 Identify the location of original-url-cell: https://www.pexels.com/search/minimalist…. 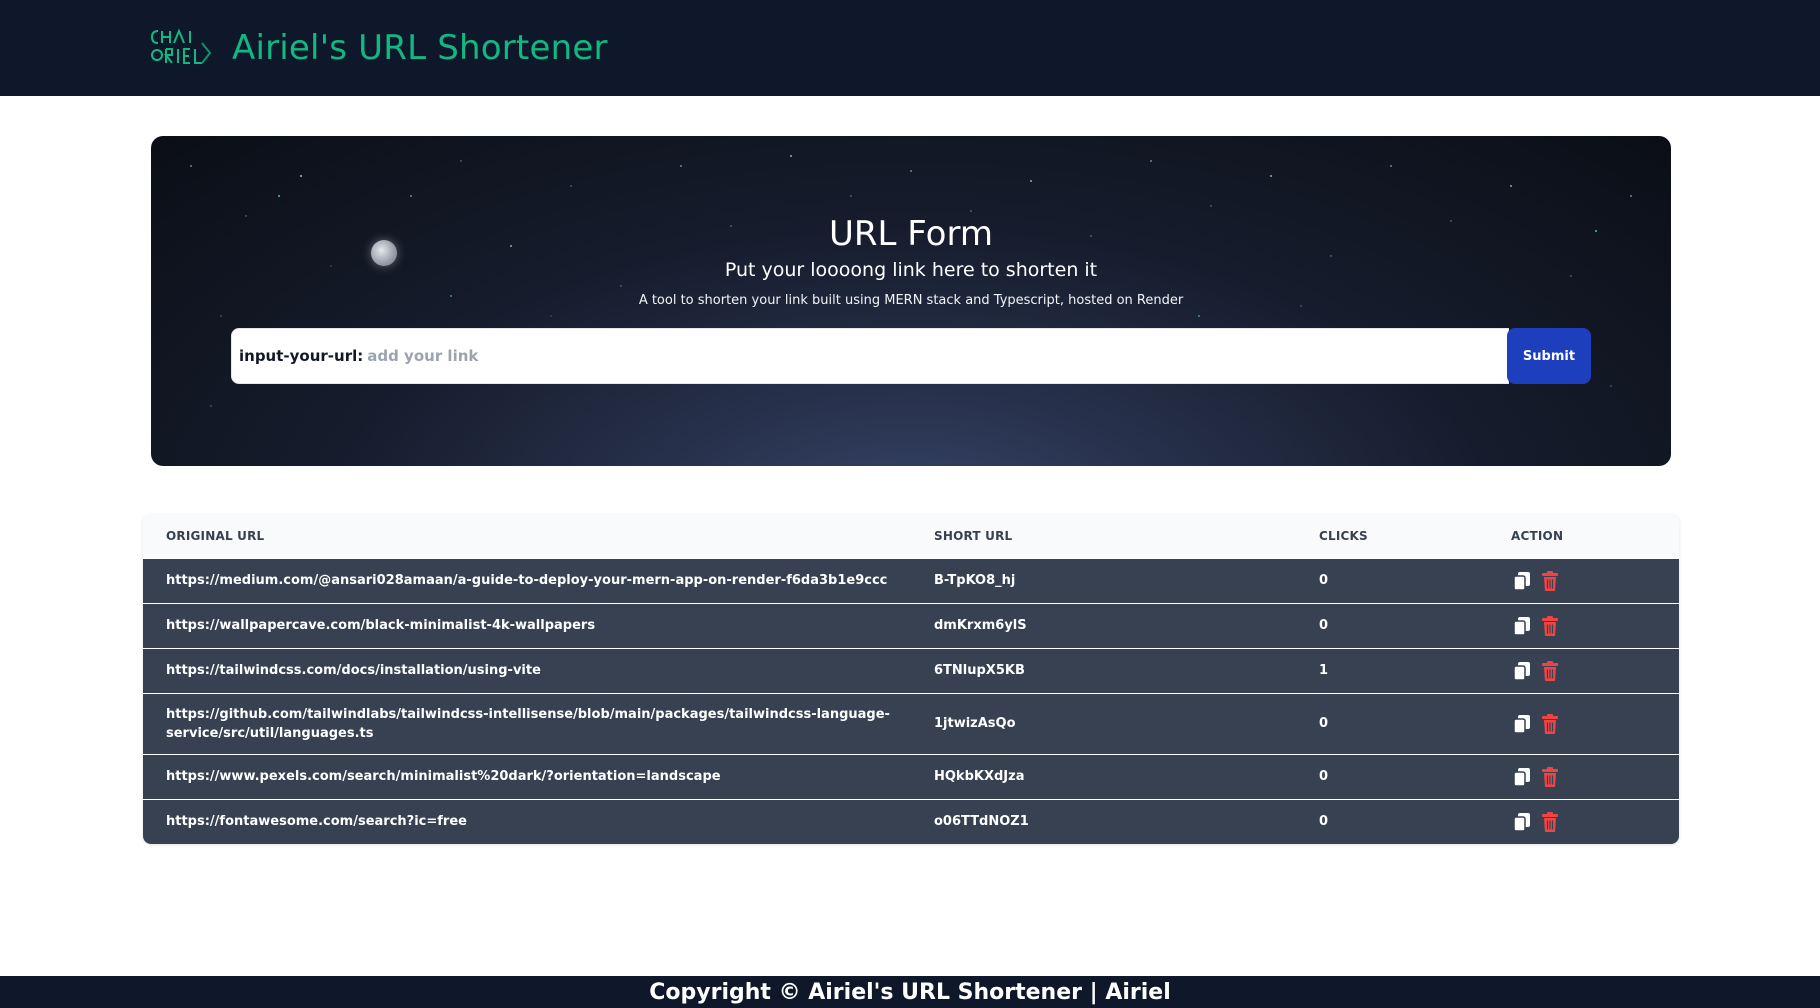
(527, 776).